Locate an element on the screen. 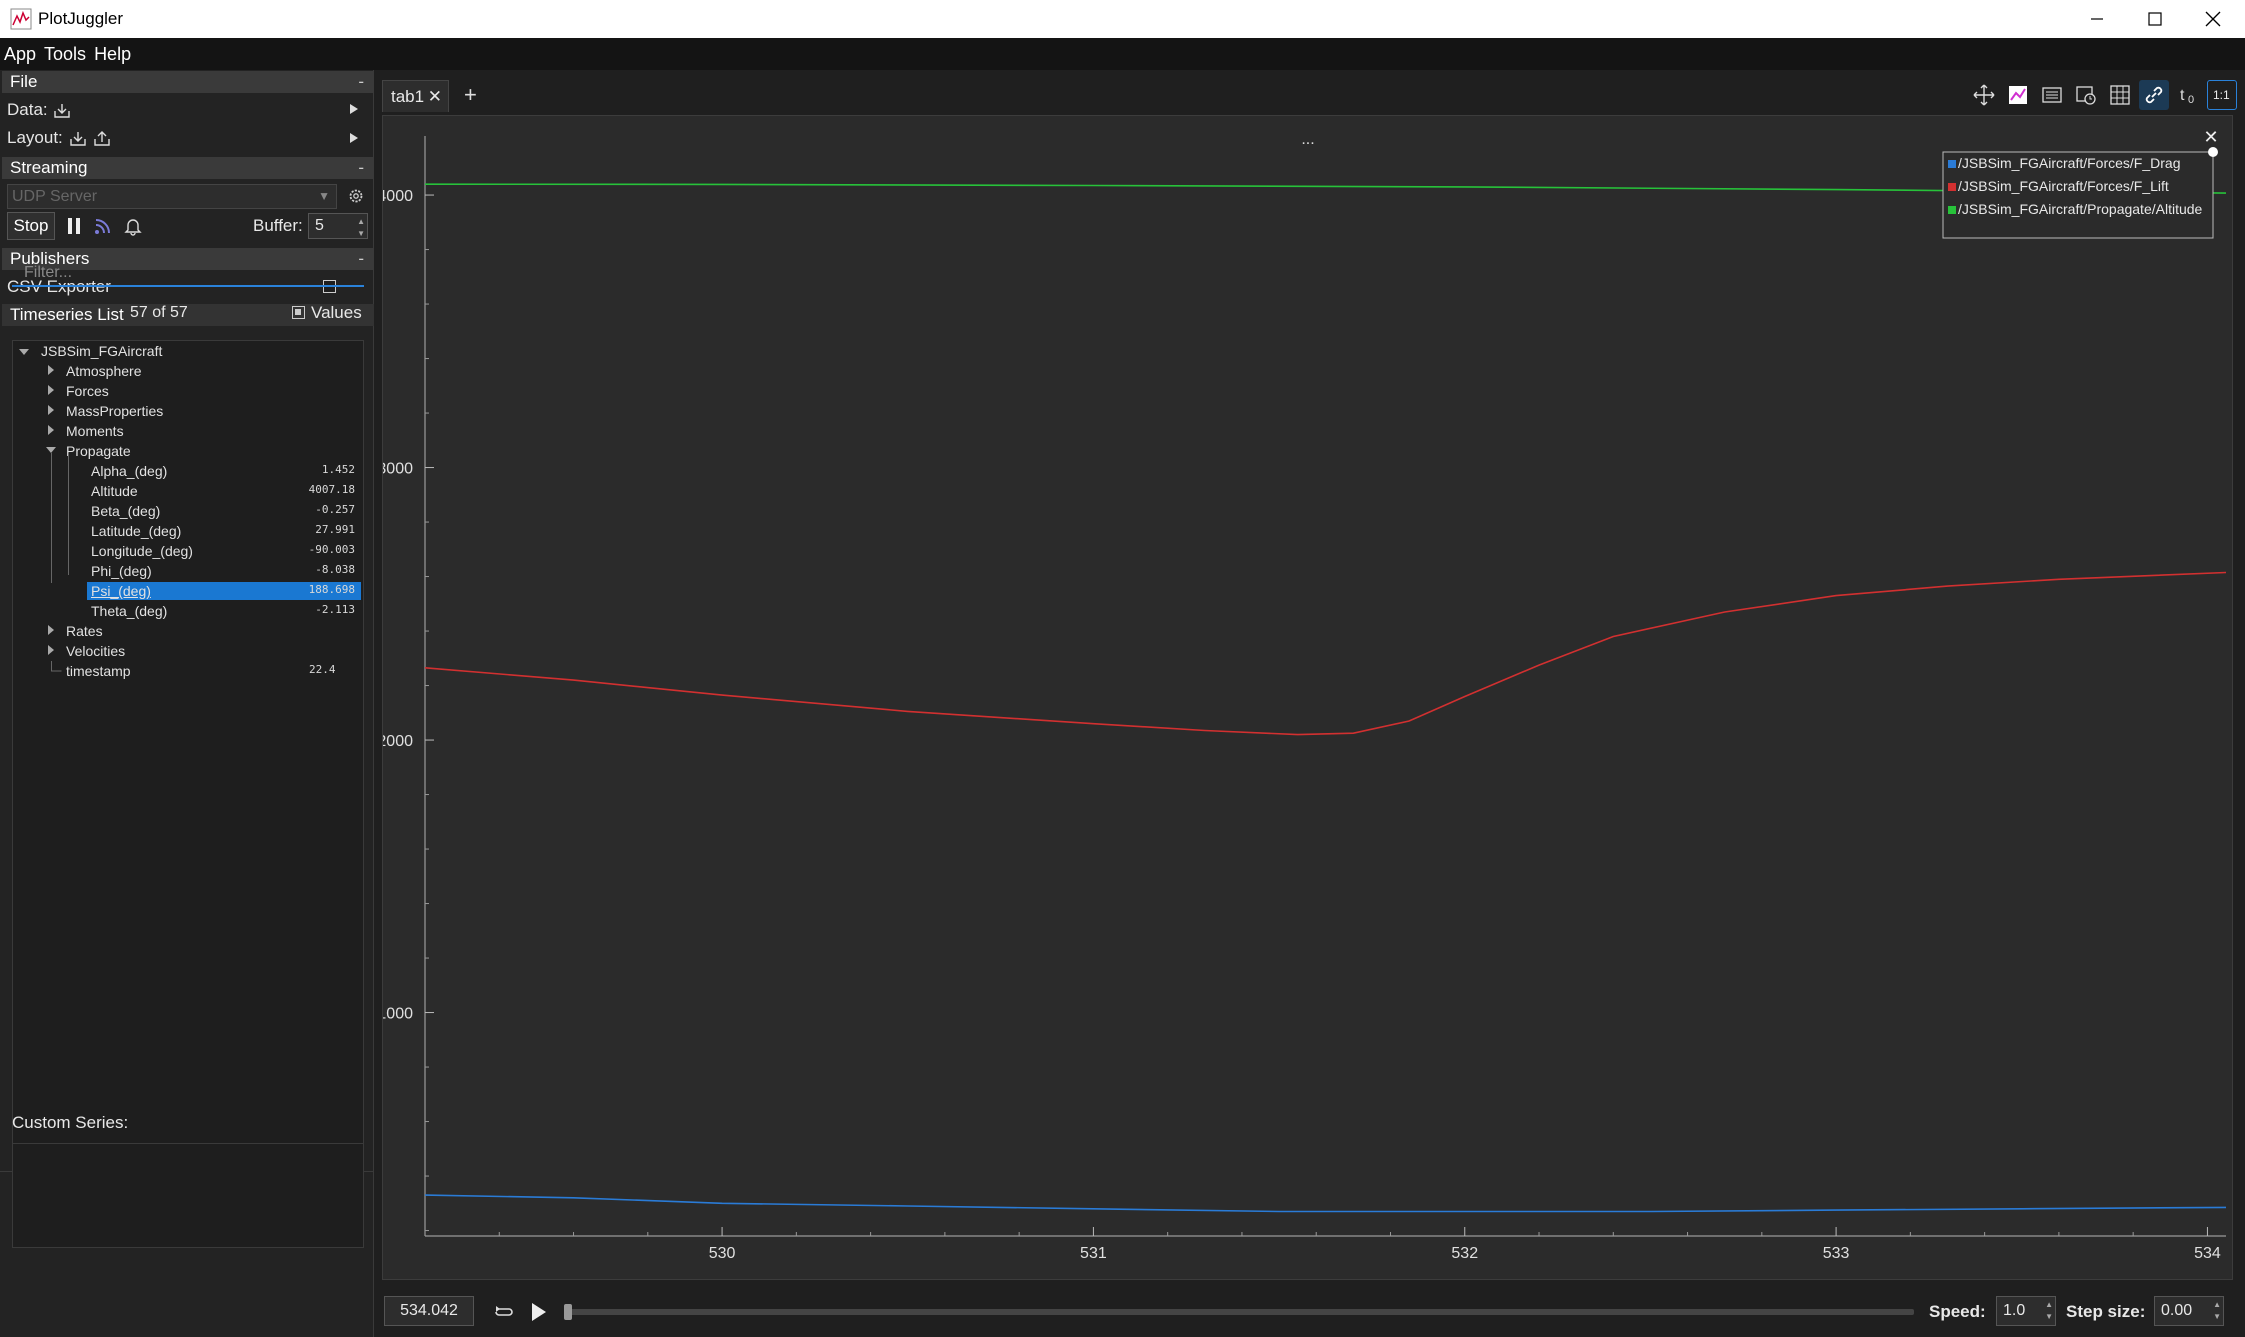  stop-streaming-button: Stop is located at coordinates (31, 226).